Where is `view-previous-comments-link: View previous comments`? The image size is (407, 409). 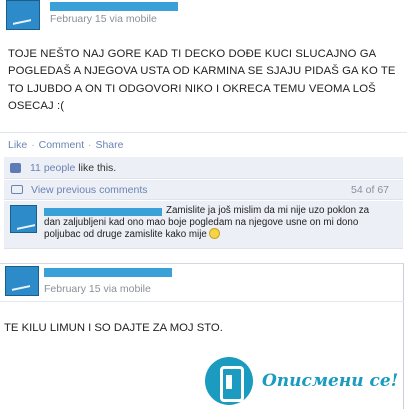
view-previous-comments-link: View previous comments is located at coordinates (89, 190).